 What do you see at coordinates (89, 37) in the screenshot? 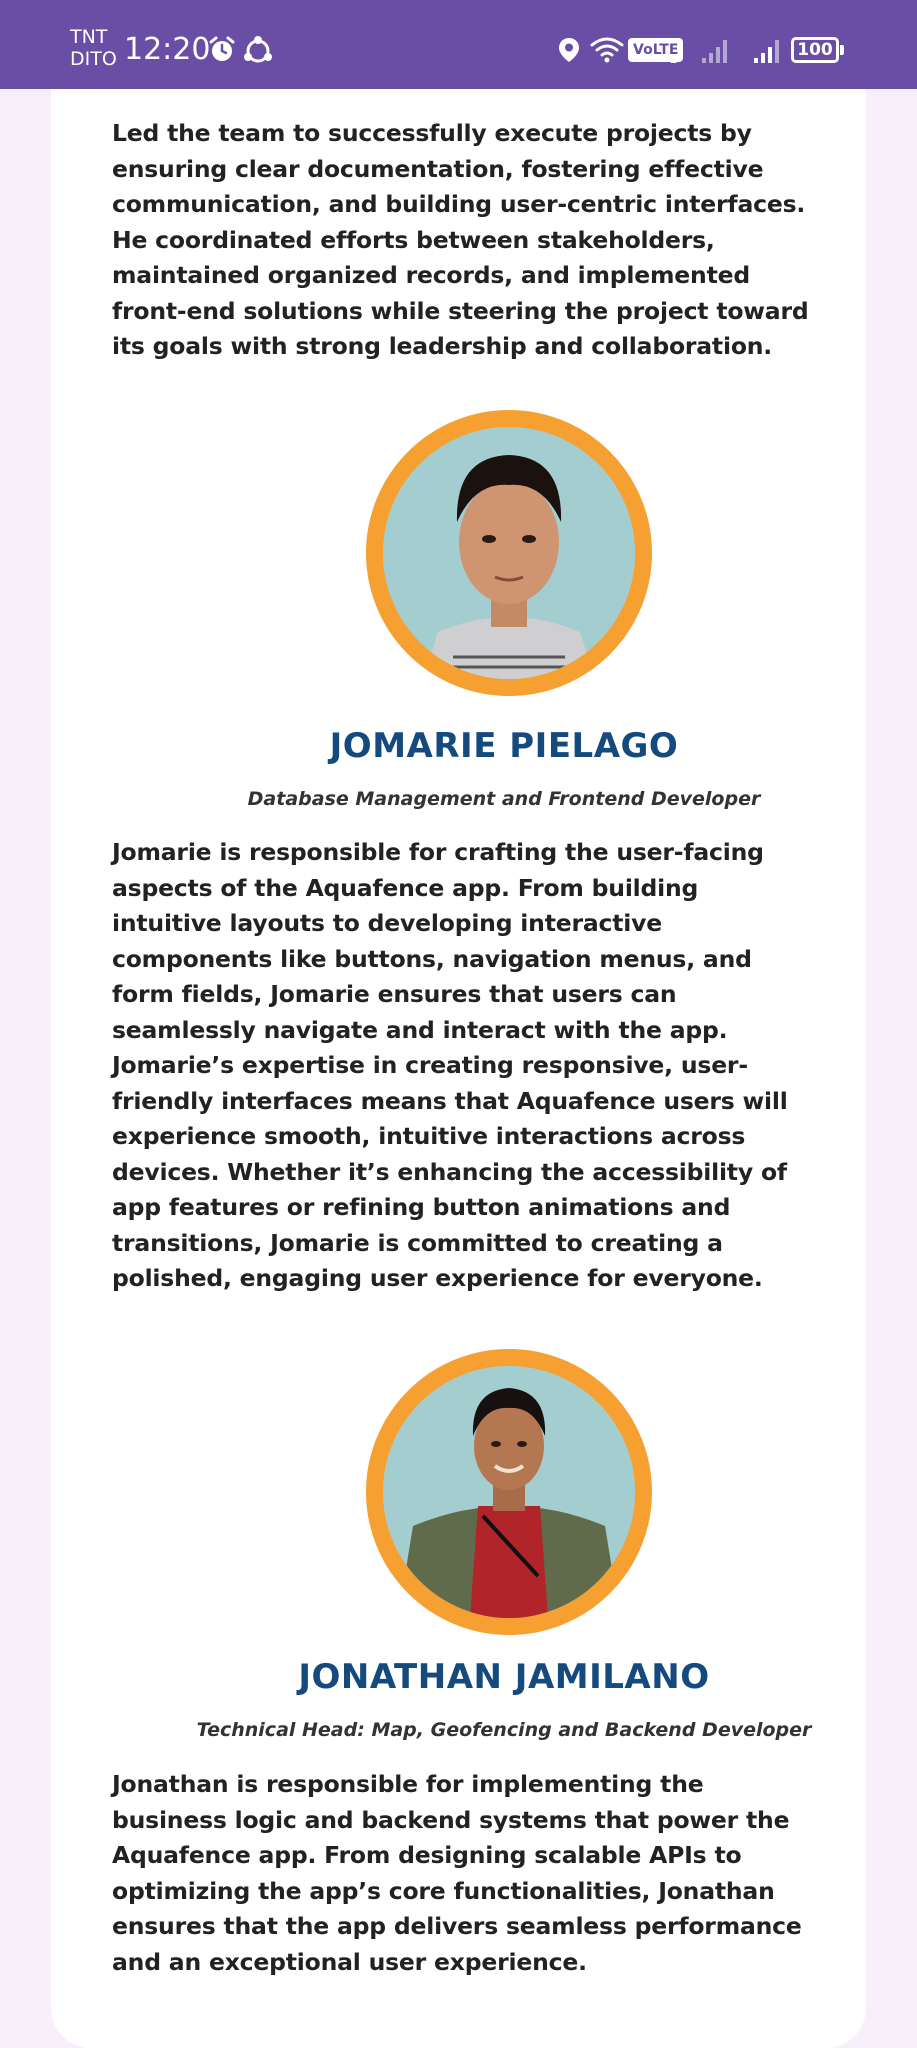
I see `carrier-line-1: TNT` at bounding box center [89, 37].